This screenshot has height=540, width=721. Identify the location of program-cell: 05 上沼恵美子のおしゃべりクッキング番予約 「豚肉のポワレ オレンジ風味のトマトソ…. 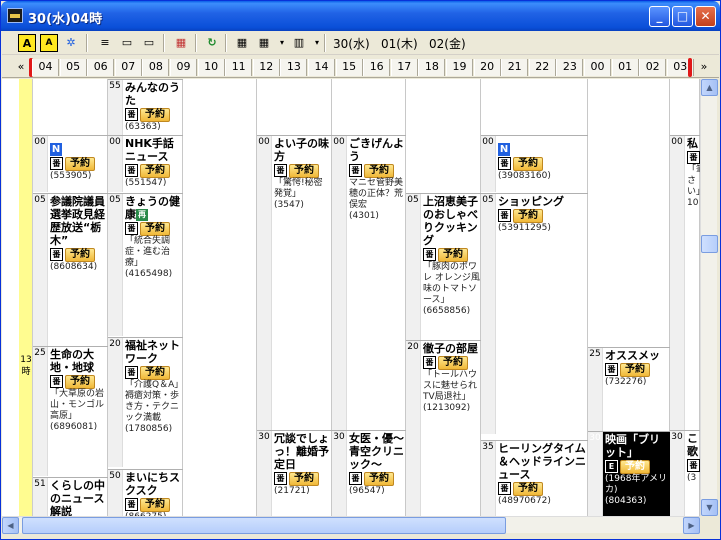
(443, 266).